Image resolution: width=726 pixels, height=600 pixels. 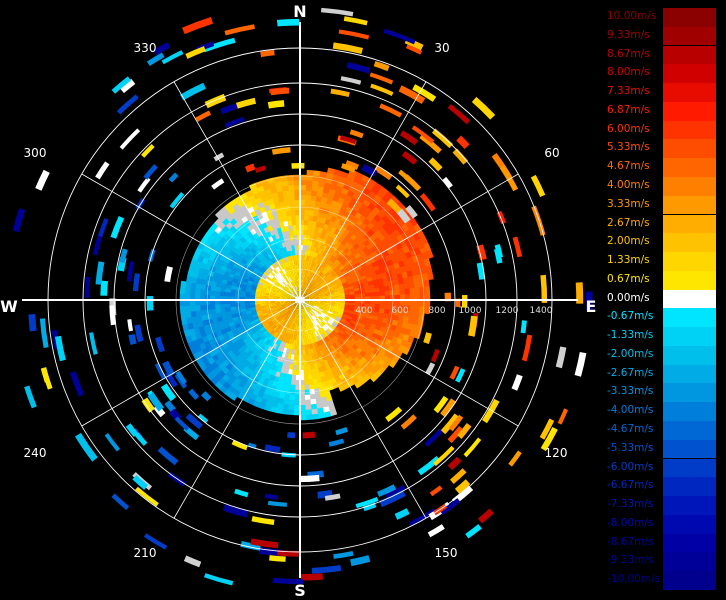 What do you see at coordinates (630, 316) in the screenshot?
I see `colorbar-label: -0.67m/s` at bounding box center [630, 316].